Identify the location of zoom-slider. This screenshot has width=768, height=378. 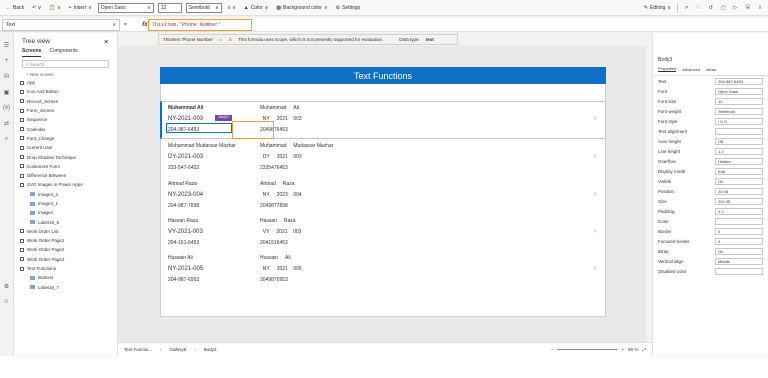
(587, 349).